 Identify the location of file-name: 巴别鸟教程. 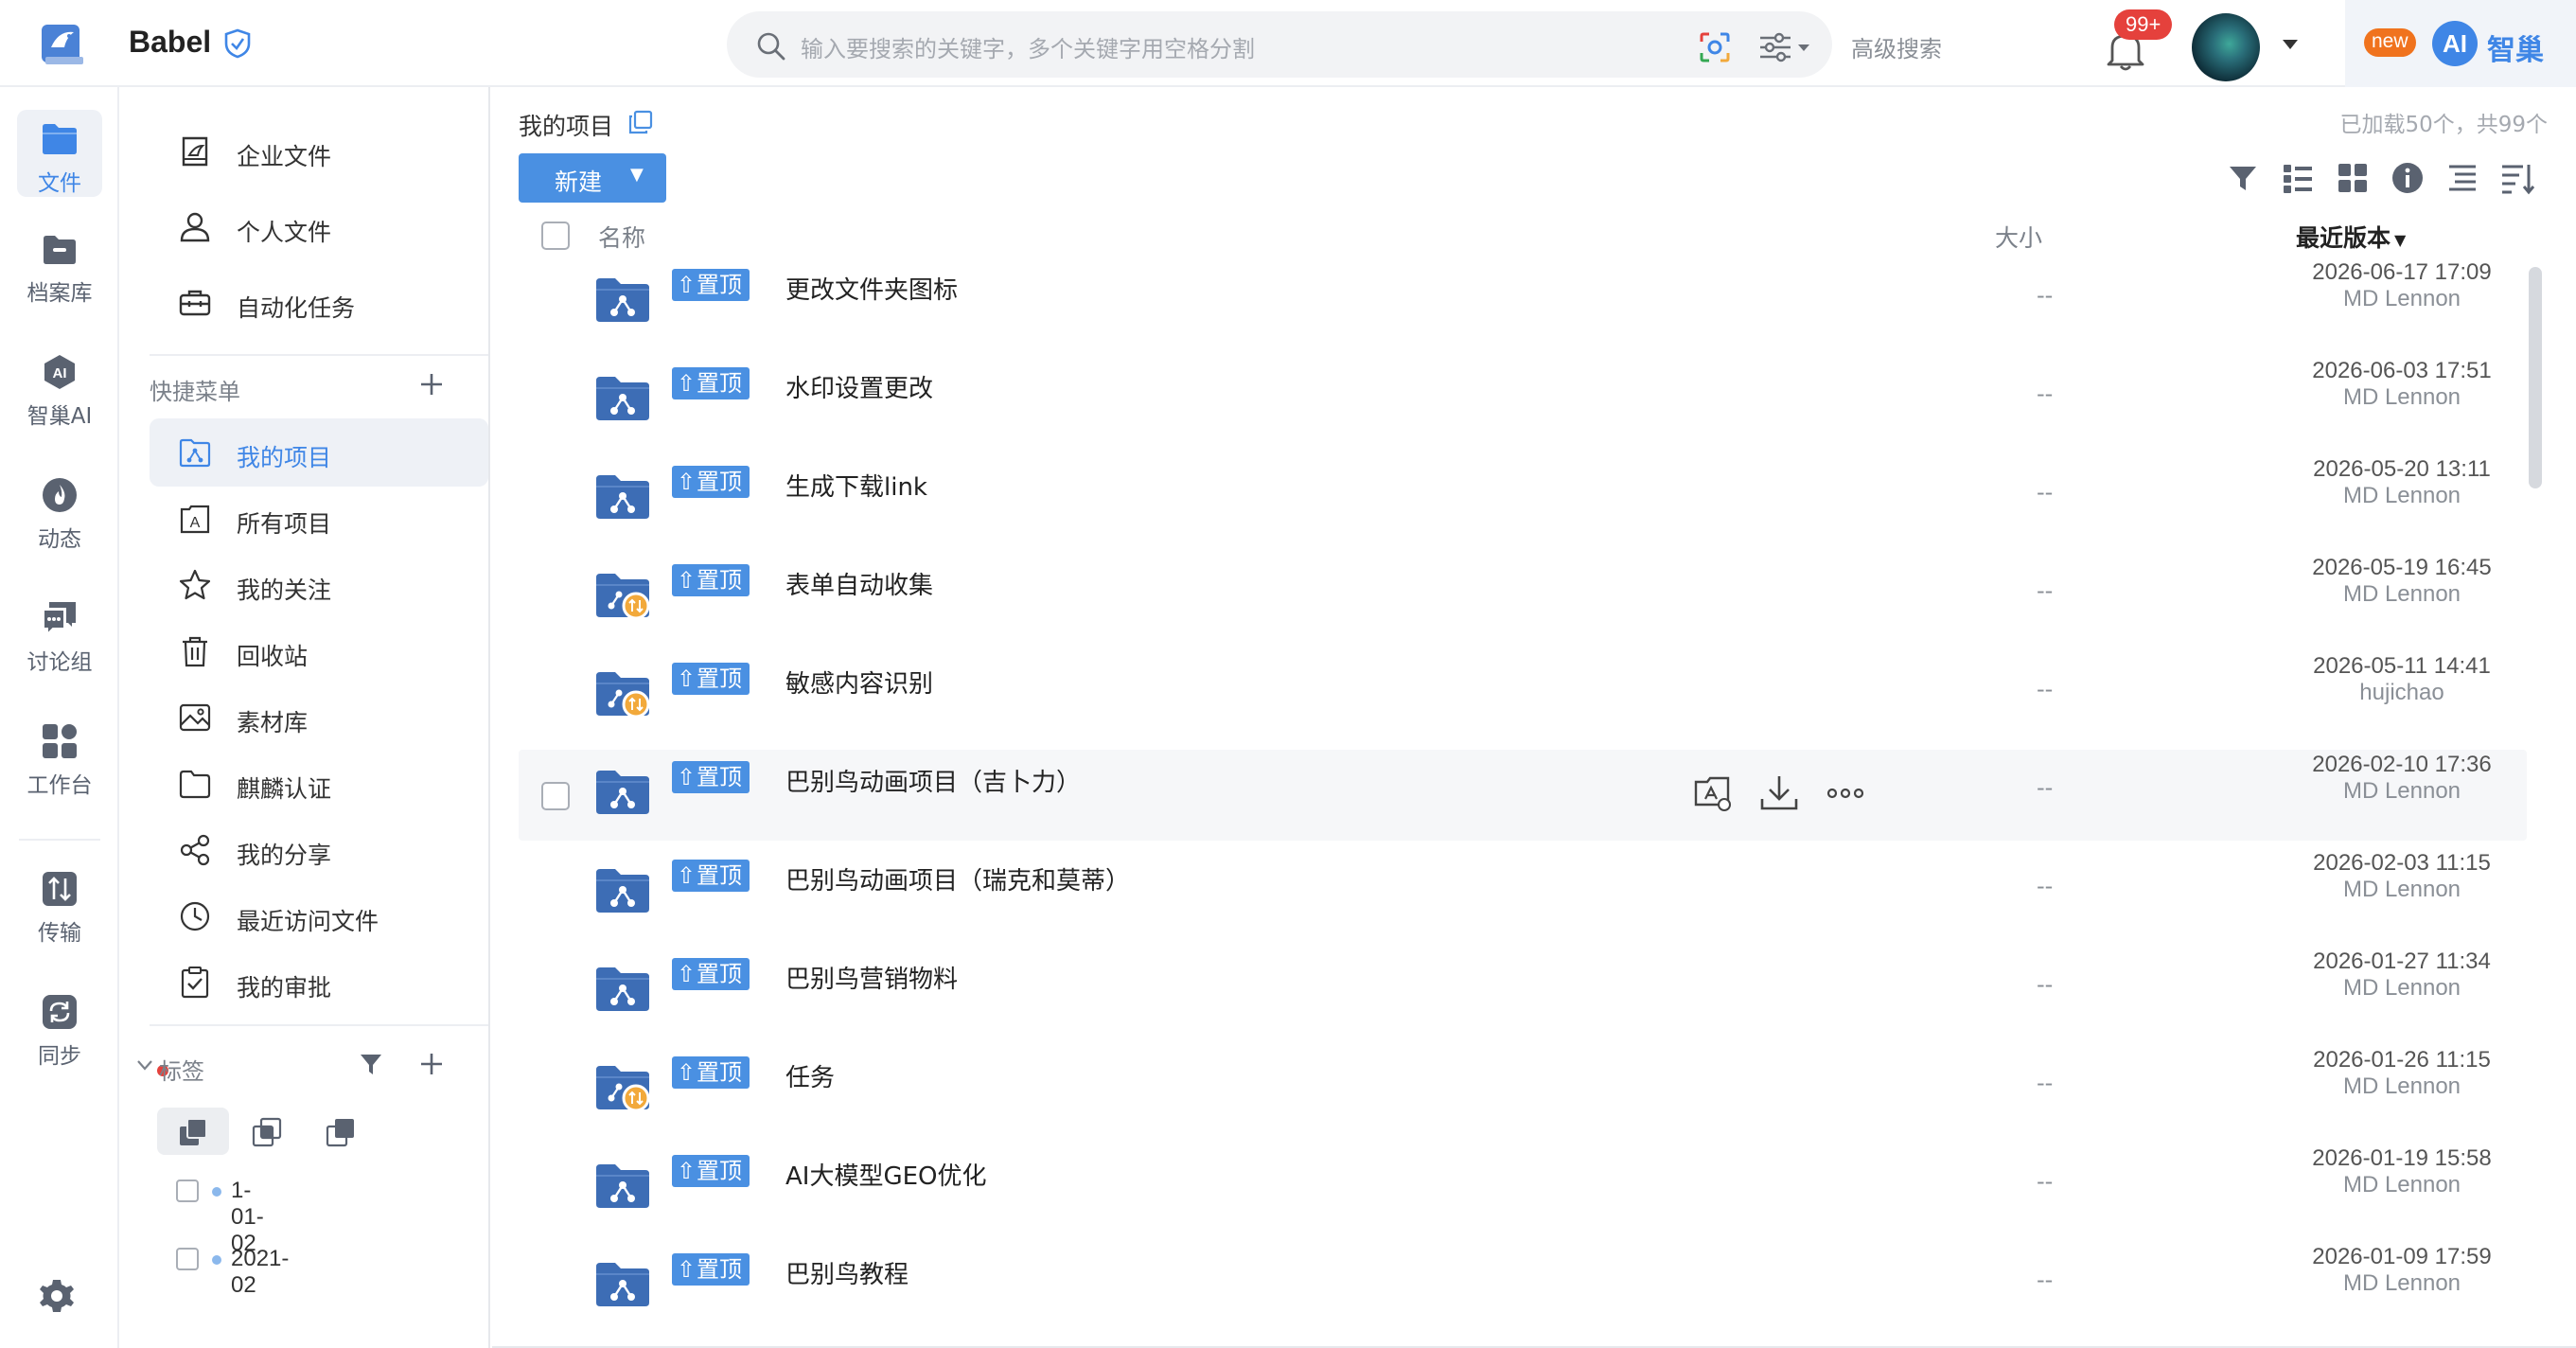
(847, 1273).